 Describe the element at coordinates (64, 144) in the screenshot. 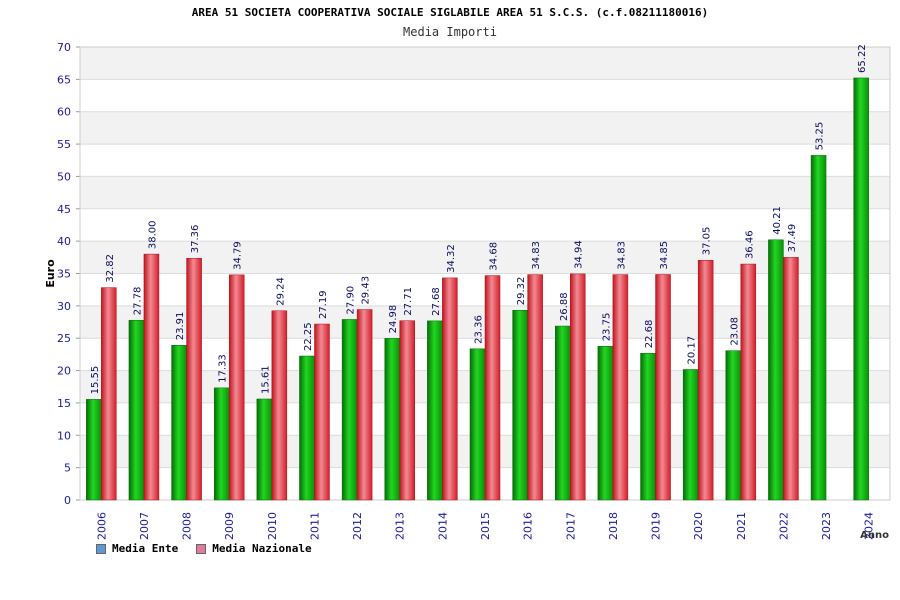

I see `y-tick-label: 55` at that location.